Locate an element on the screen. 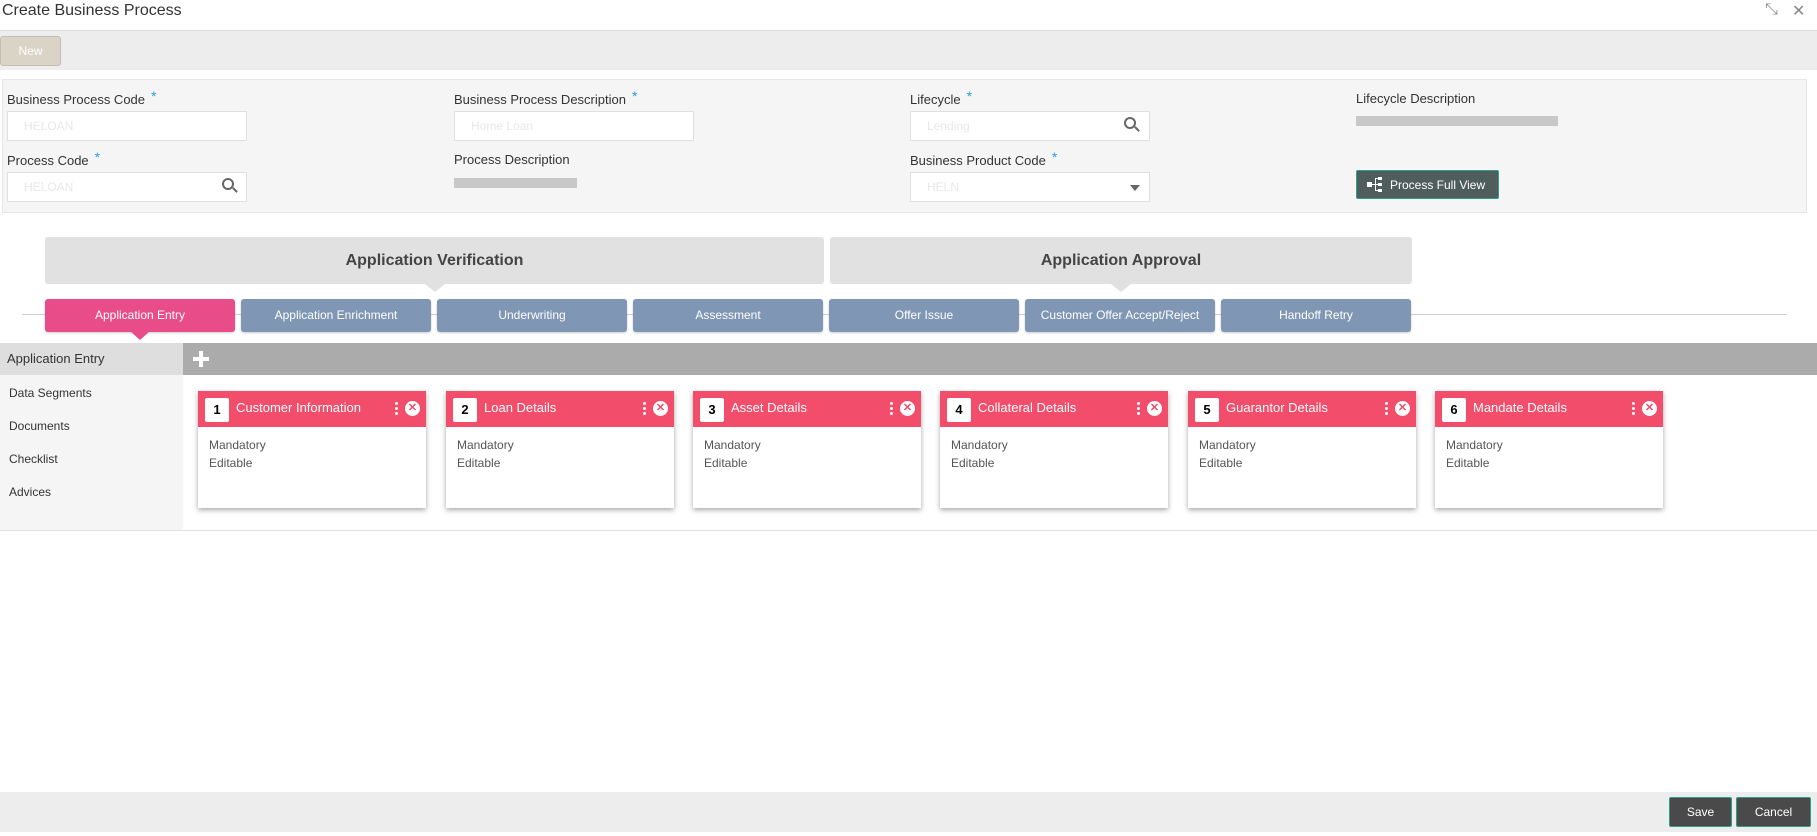 The width and height of the screenshot is (1817, 836). save-button: Save is located at coordinates (1700, 812).